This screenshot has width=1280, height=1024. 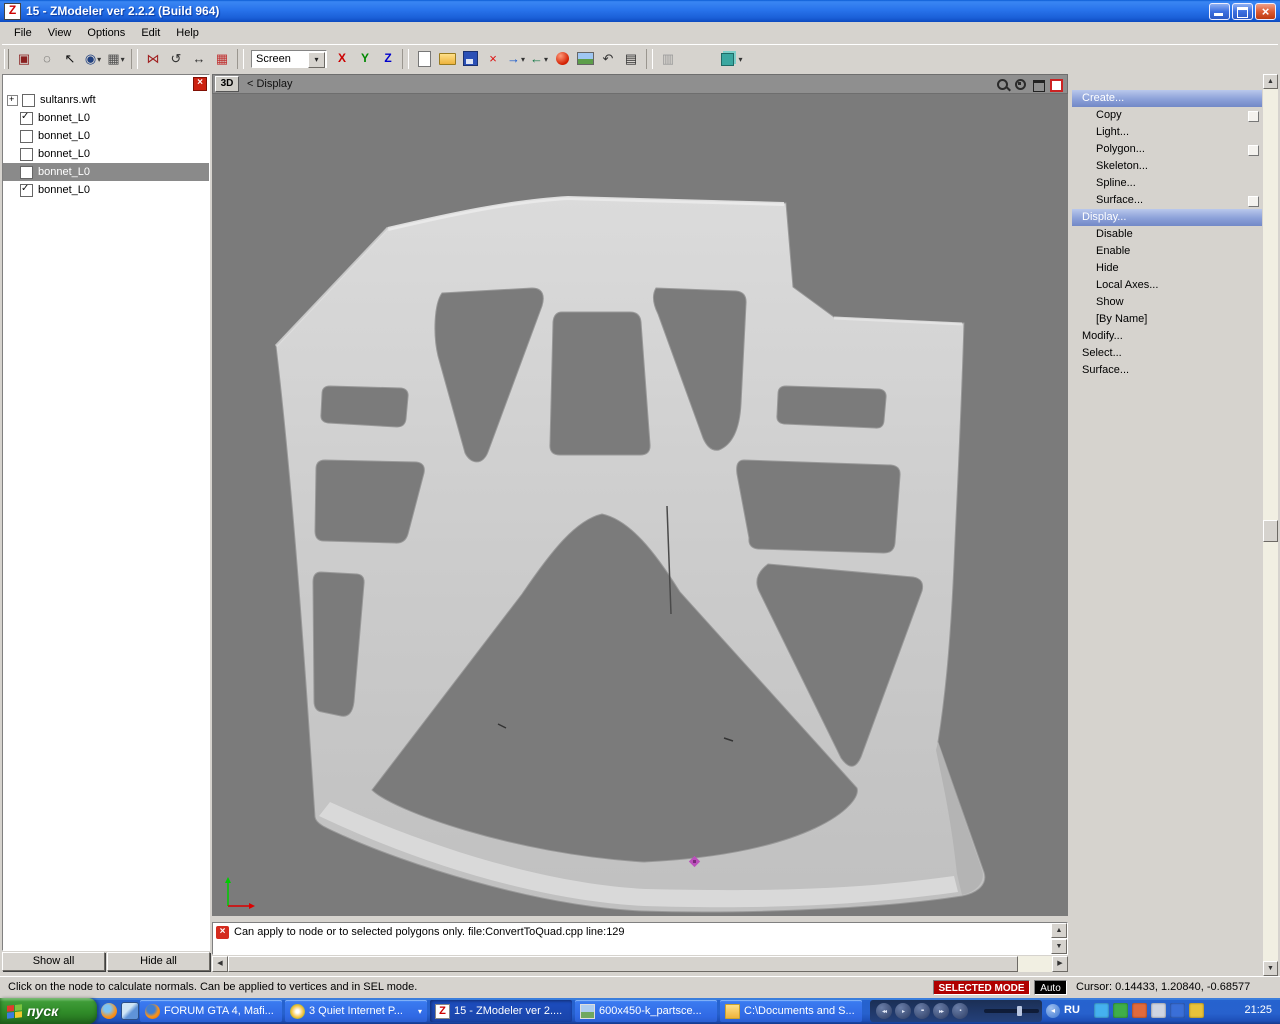 I want to click on axis-y-button: Y, so click(x=365, y=59).